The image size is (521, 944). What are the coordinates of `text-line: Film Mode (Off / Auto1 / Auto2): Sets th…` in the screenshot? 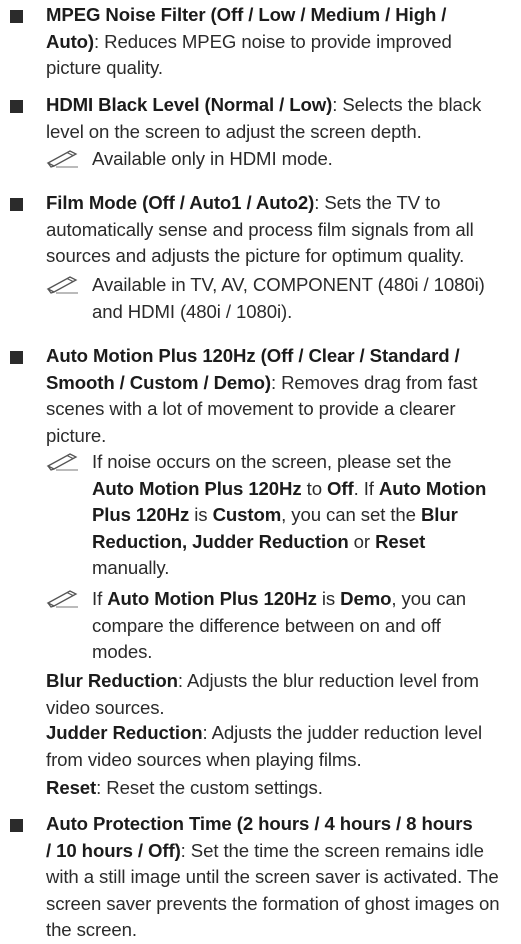 It's located at (283, 203).